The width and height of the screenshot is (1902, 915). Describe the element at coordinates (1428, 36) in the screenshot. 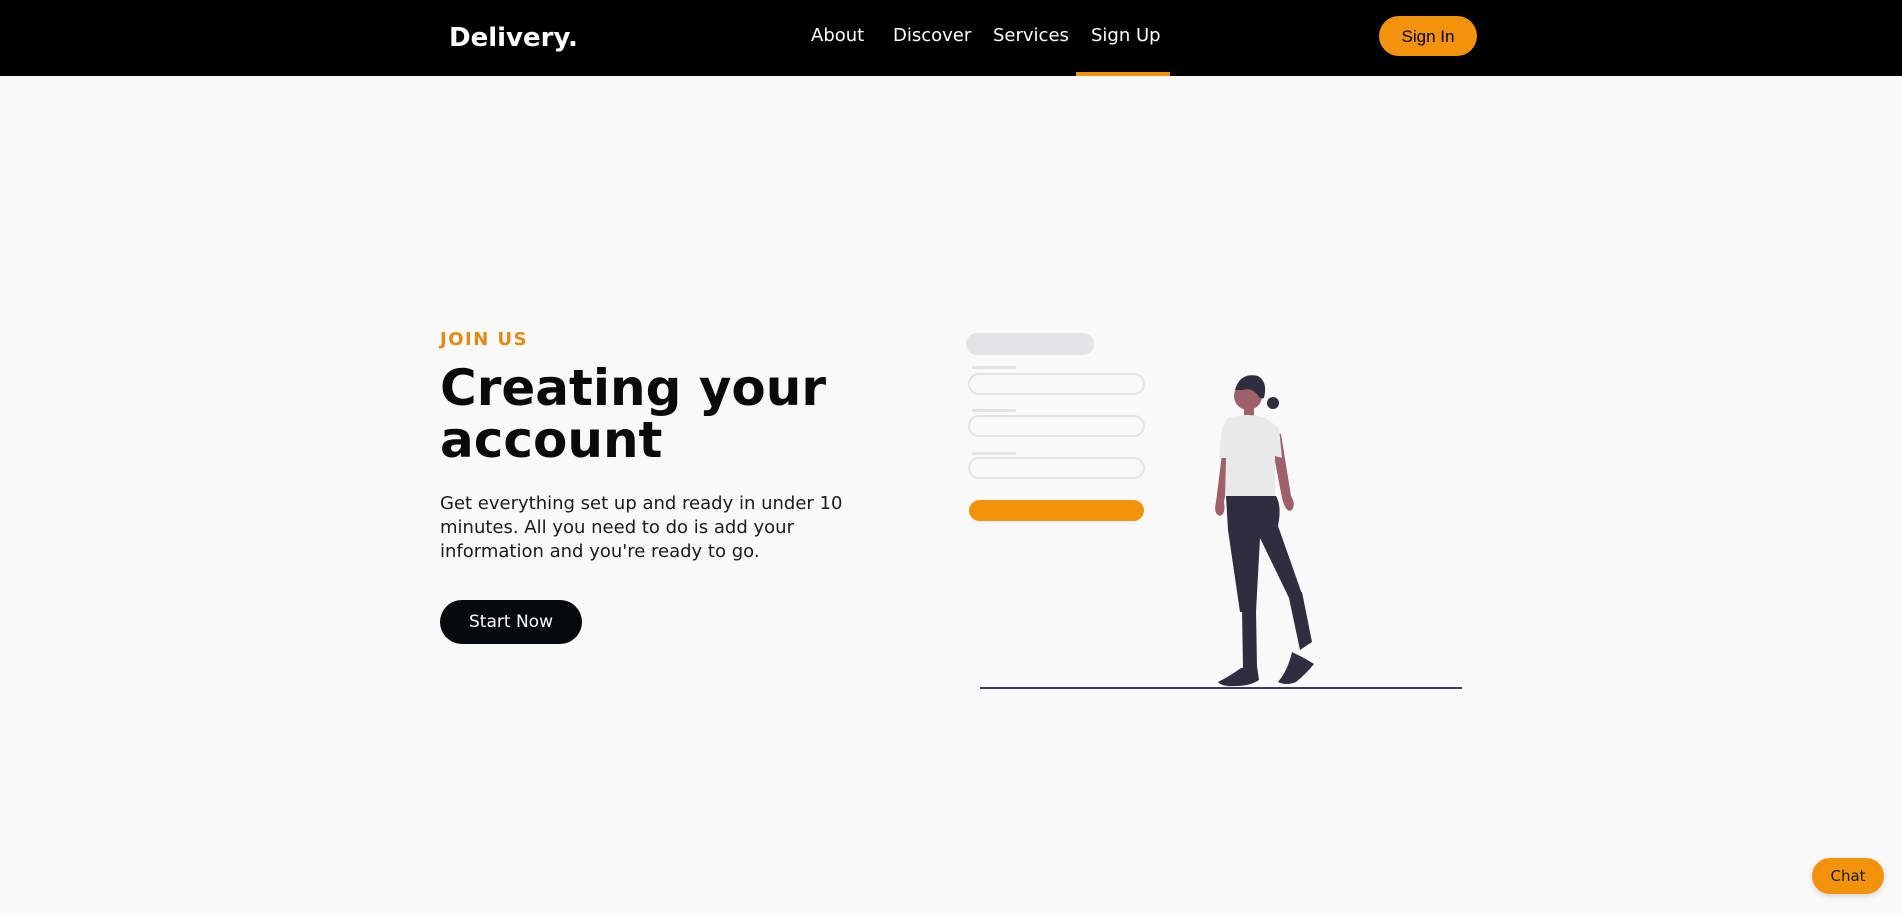

I see `sign-in-button: Sign In` at that location.